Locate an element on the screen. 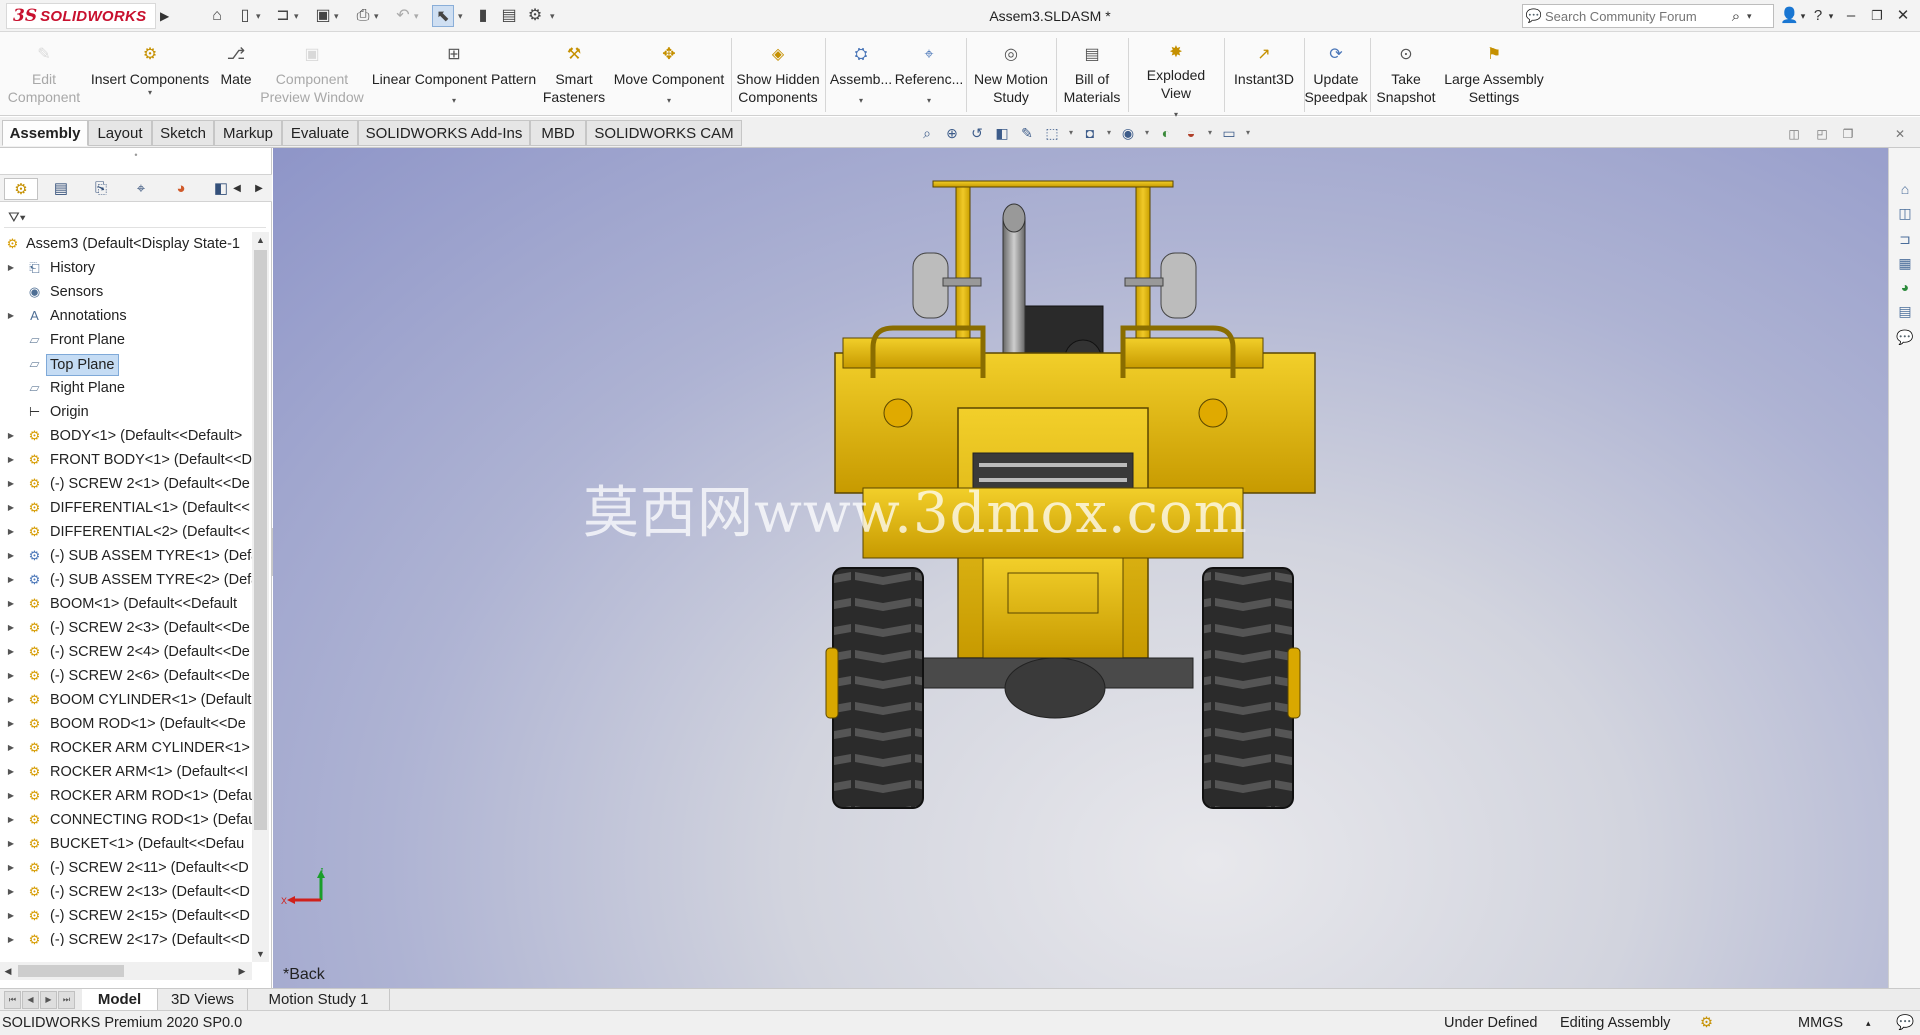  search-input is located at coordinates (1635, 16).